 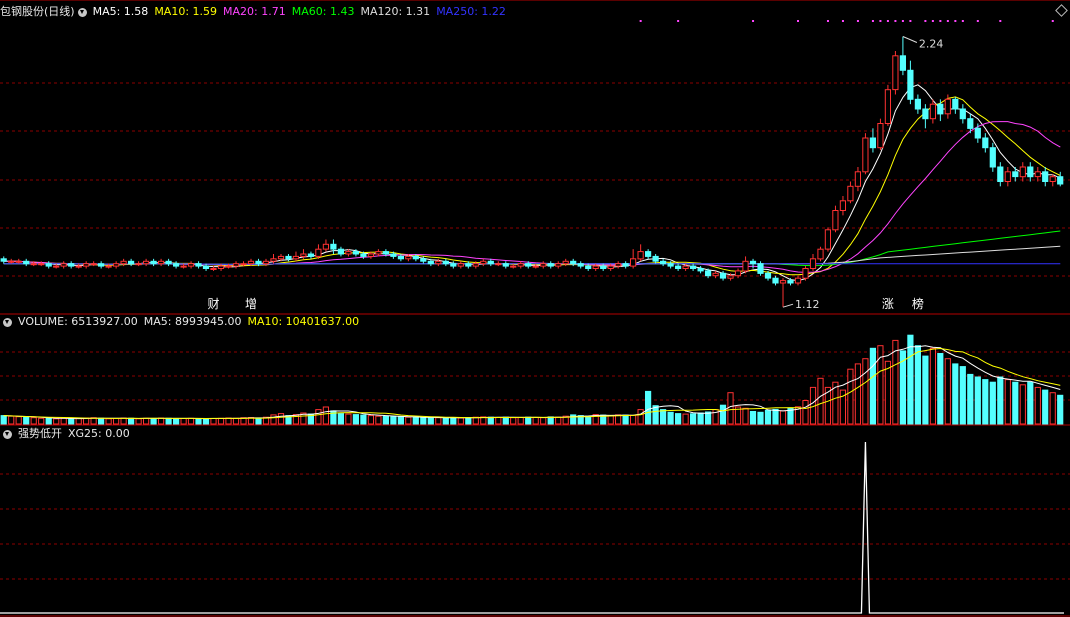 What do you see at coordinates (395, 11) in the screenshot?
I see `ma120-label: MA120: 1.31` at bounding box center [395, 11].